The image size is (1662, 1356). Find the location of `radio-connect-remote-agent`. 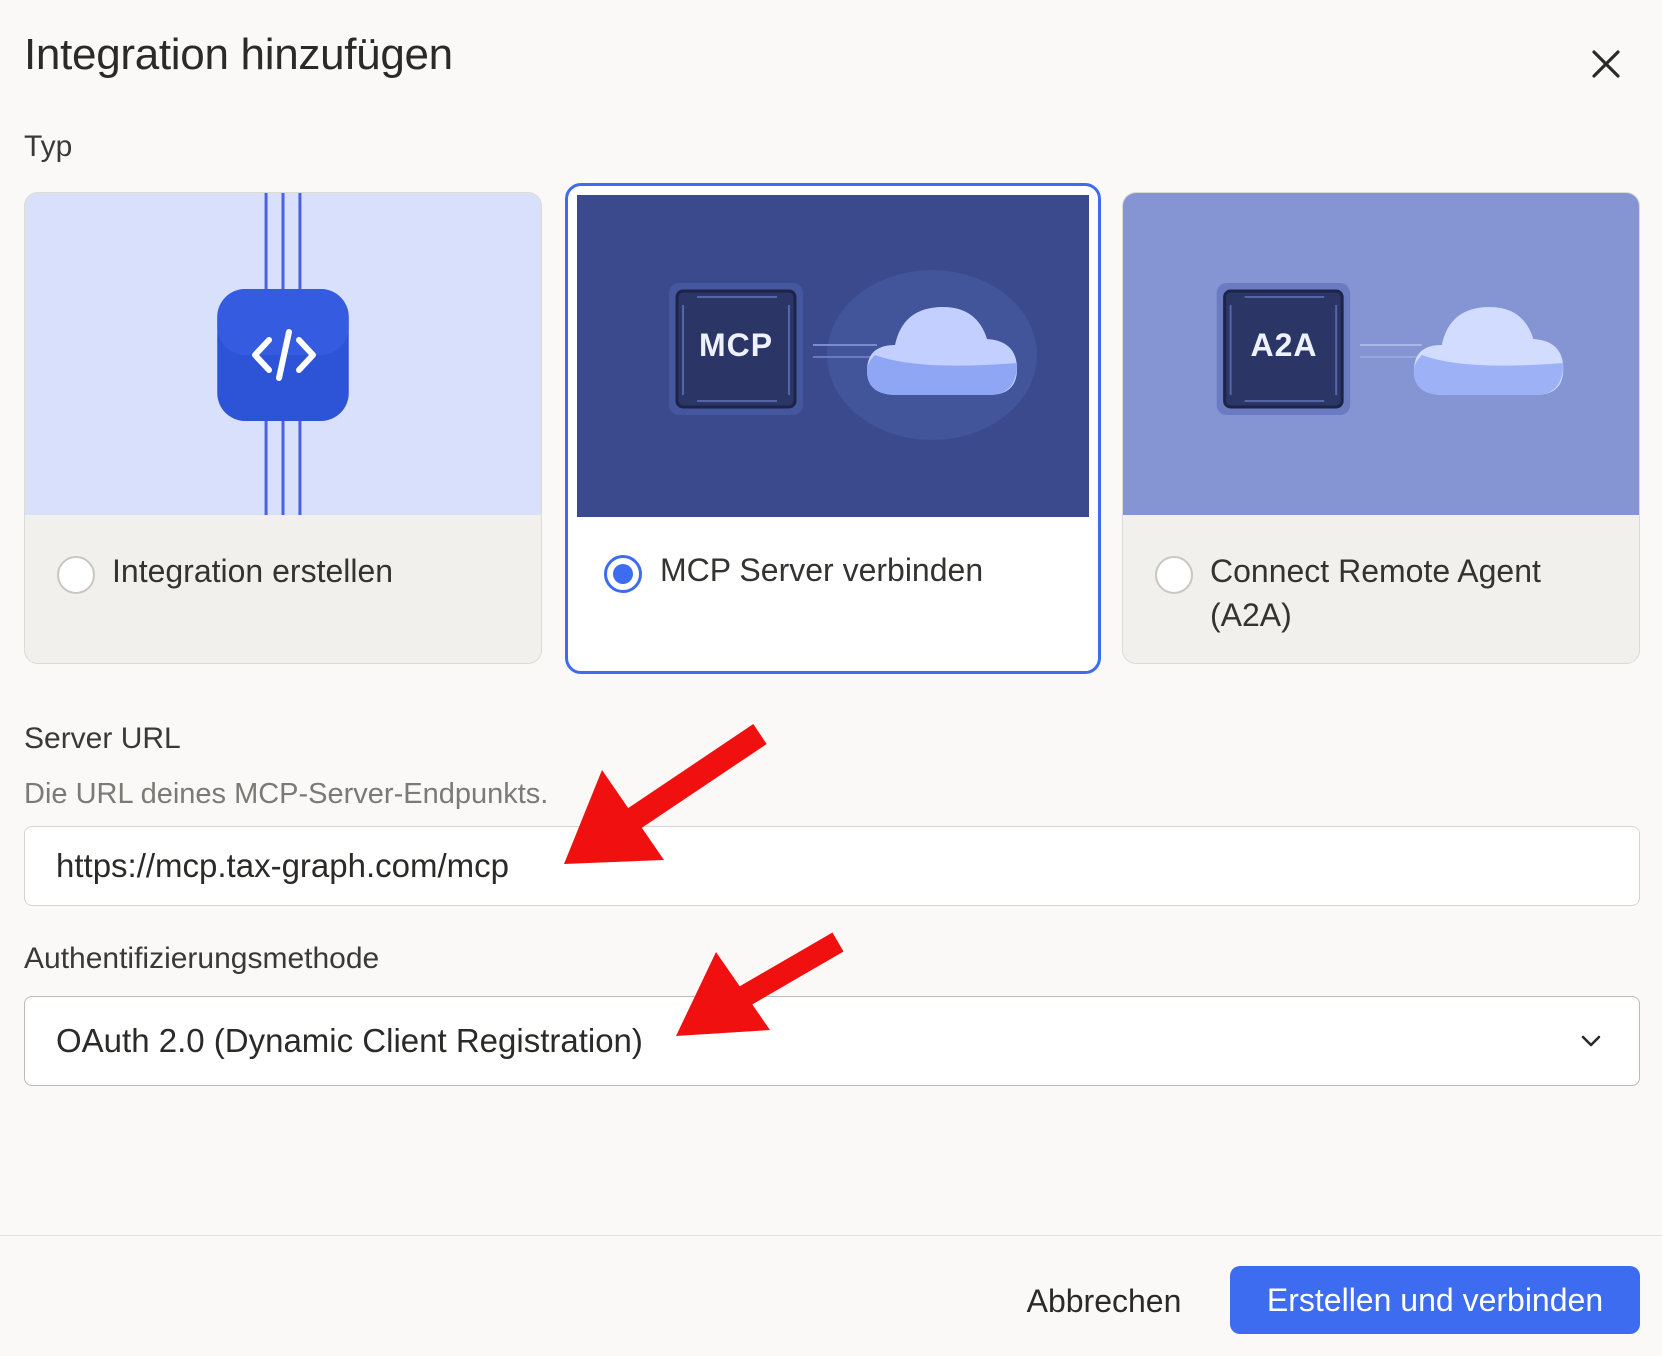

radio-connect-remote-agent is located at coordinates (1174, 575).